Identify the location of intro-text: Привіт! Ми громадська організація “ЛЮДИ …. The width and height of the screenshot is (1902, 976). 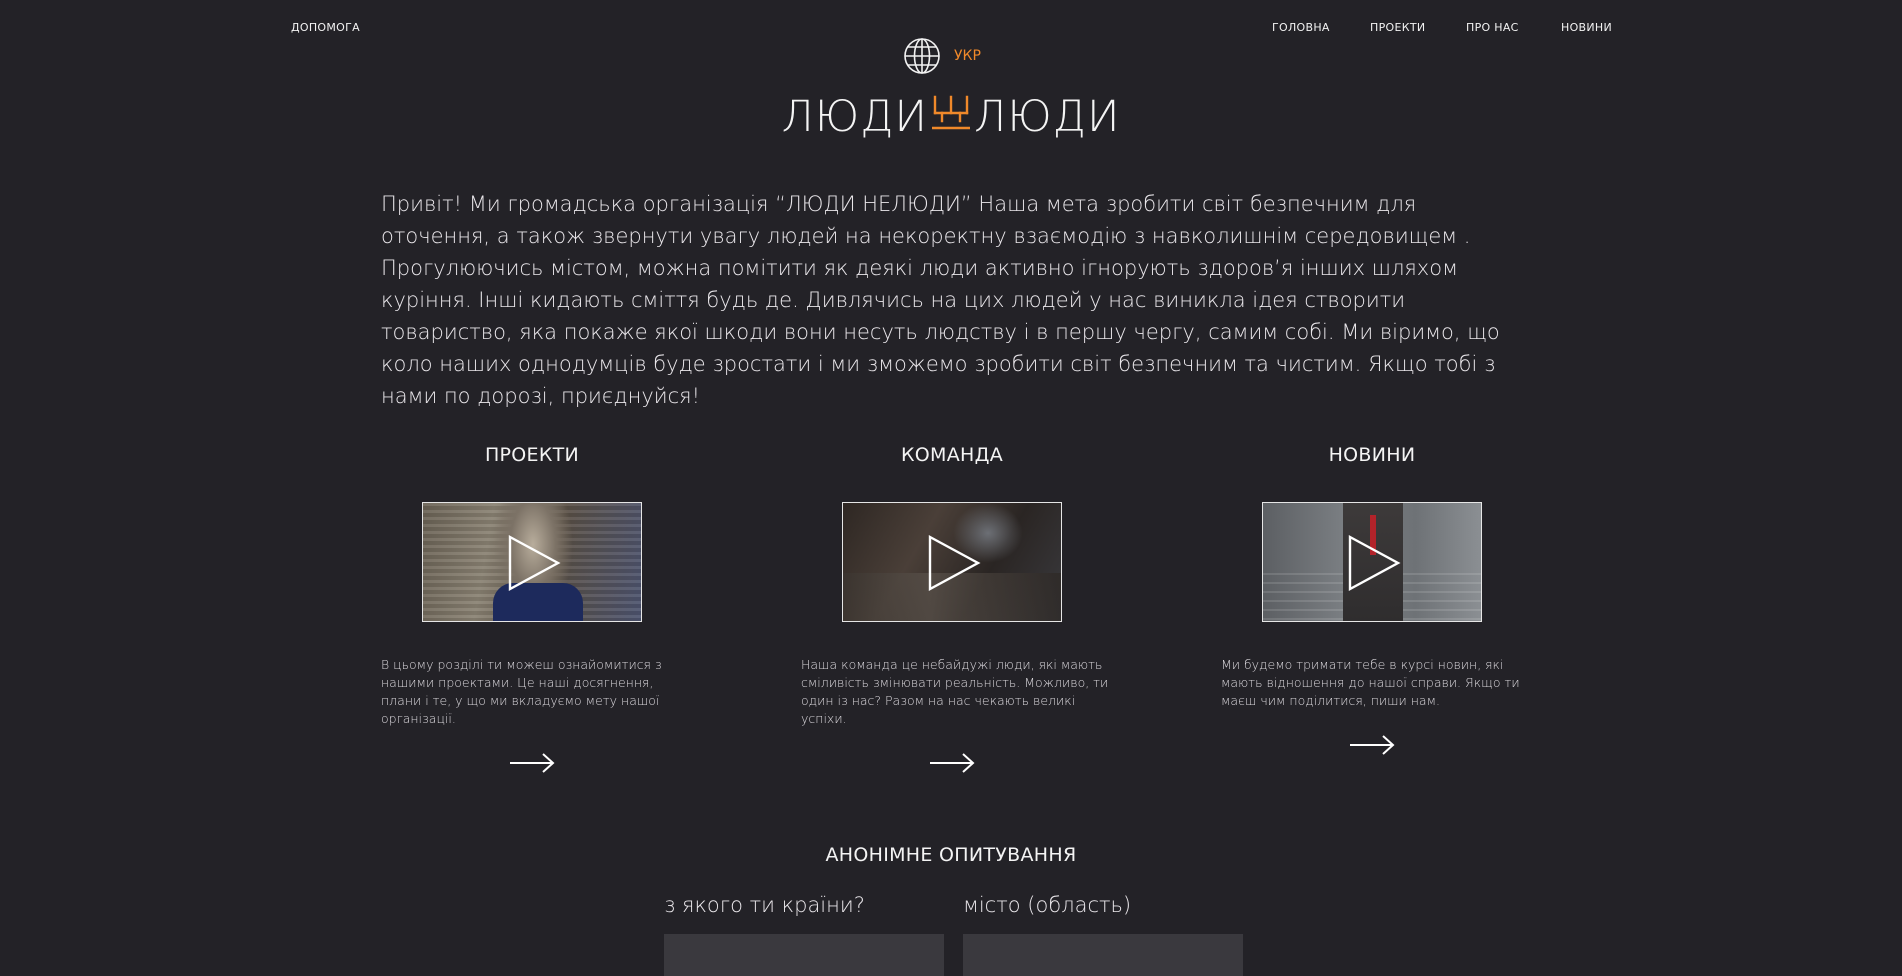
(940, 300).